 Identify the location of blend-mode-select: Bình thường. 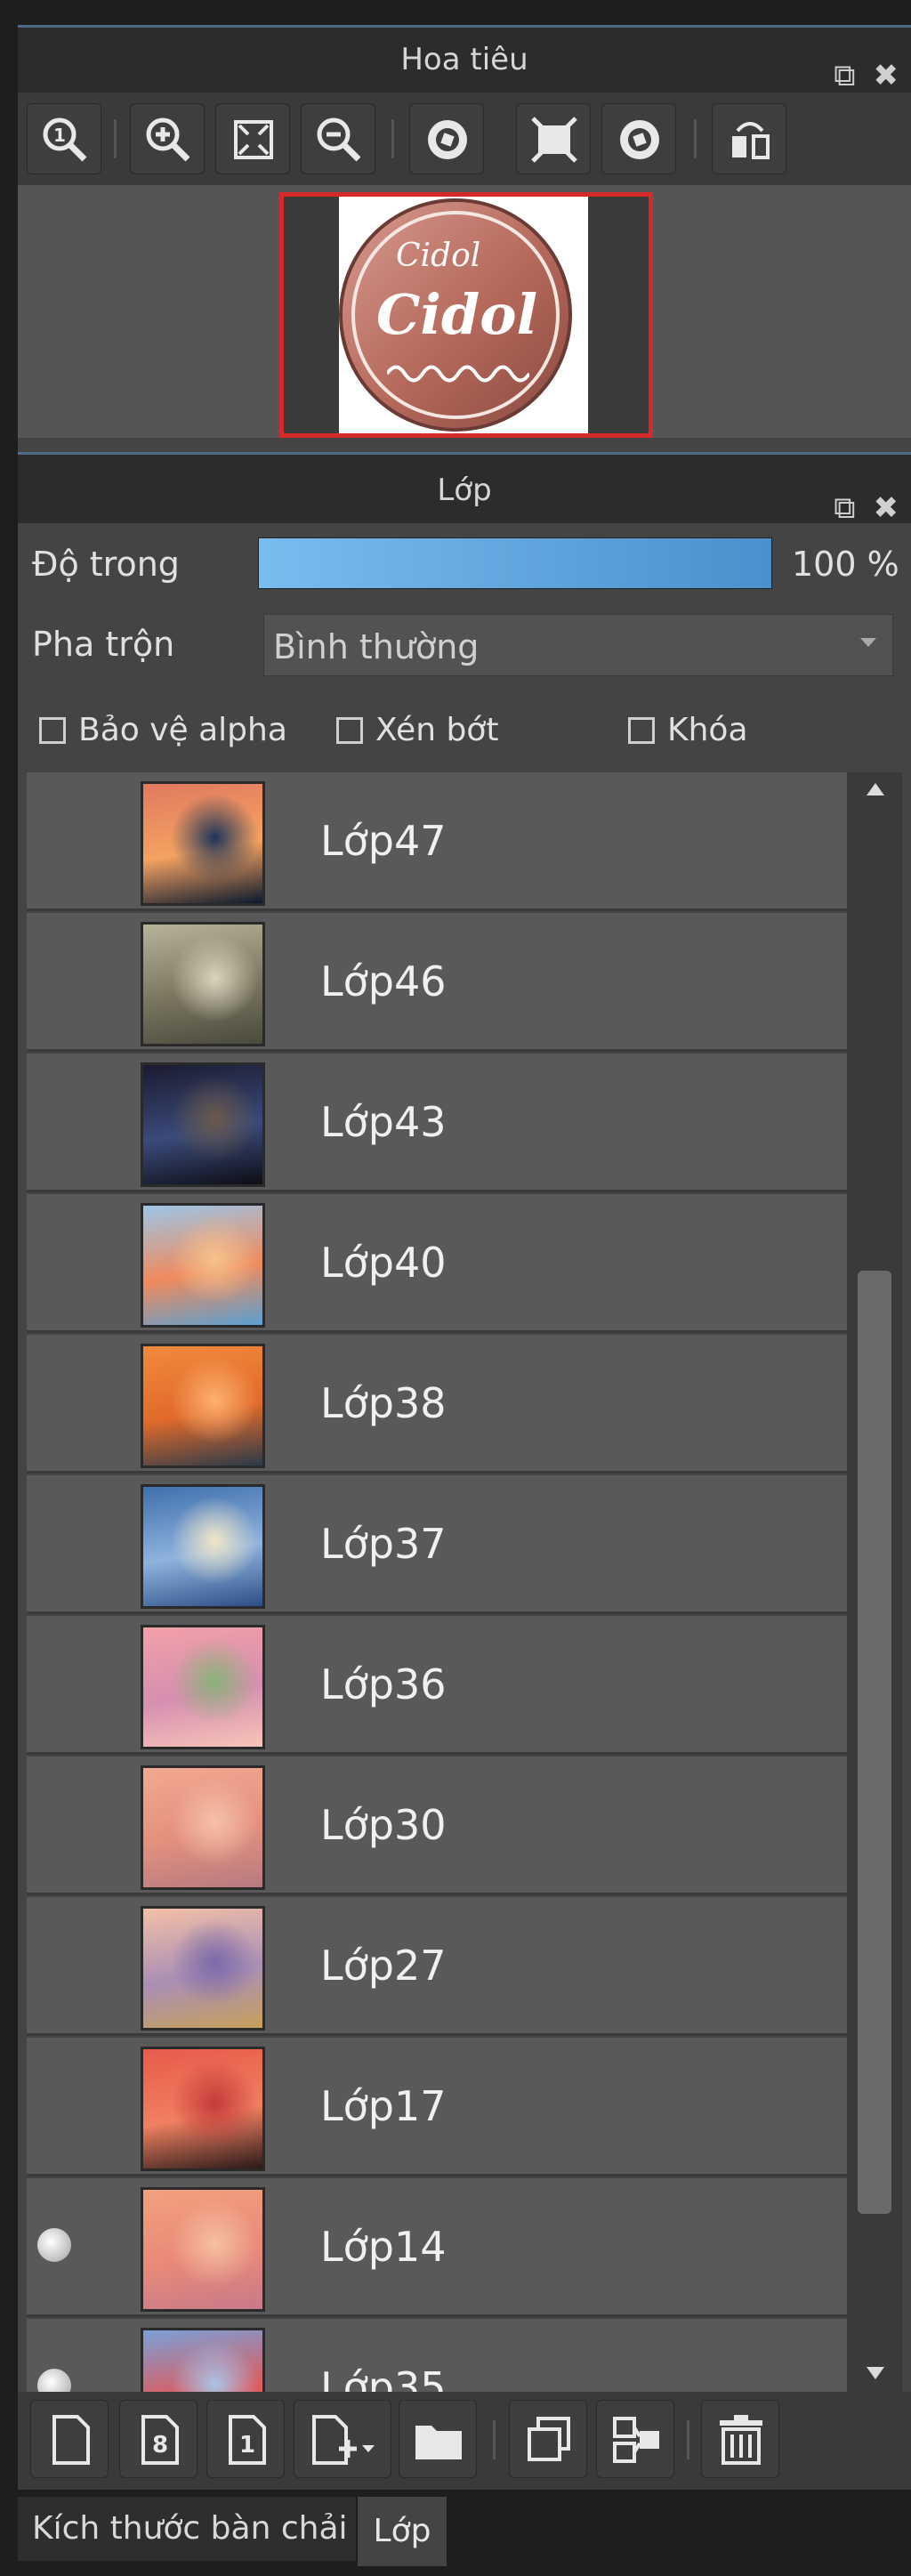
(578, 645).